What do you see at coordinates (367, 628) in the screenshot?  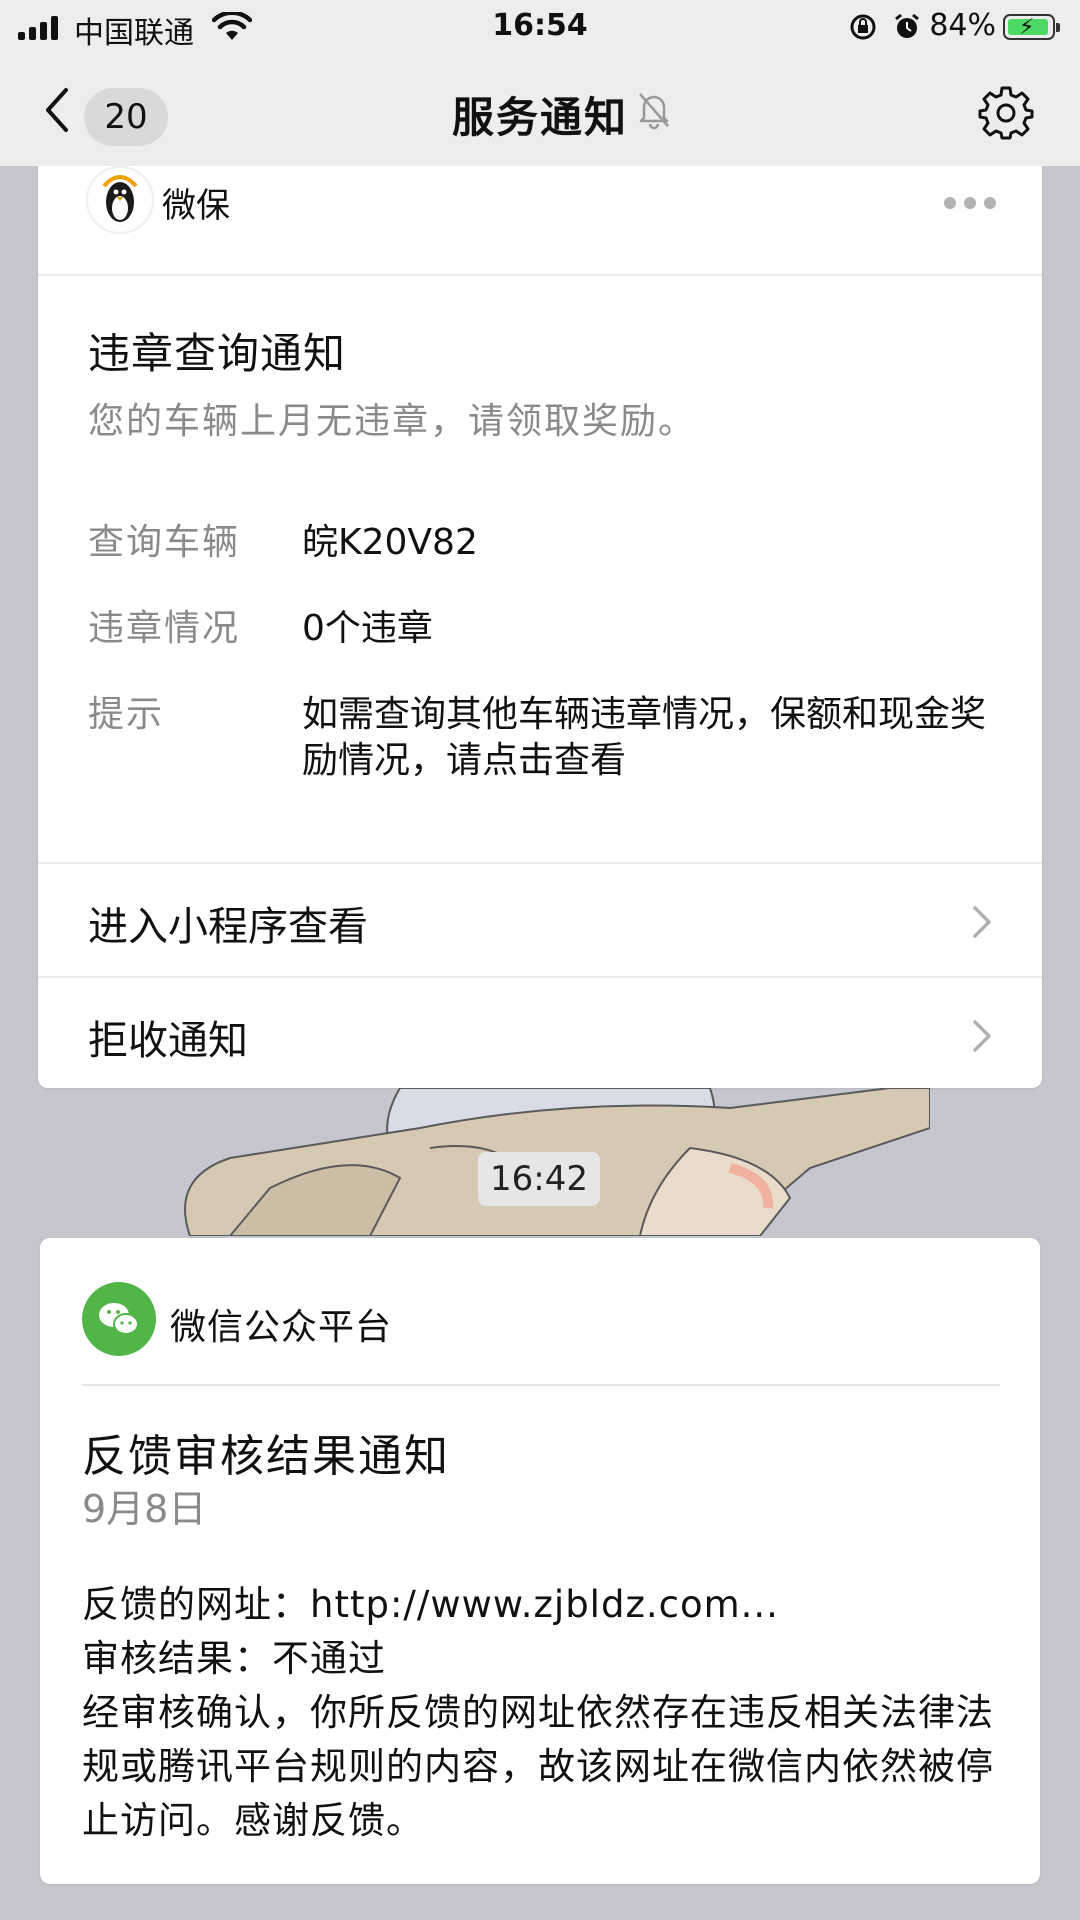 I see `field-value: 0个违章` at bounding box center [367, 628].